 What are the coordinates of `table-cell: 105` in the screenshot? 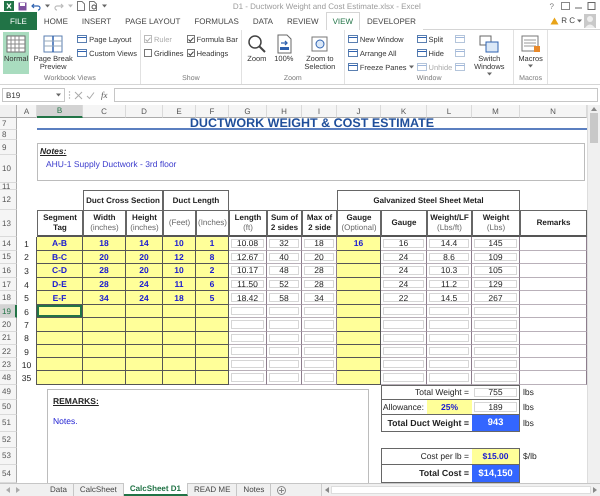 It's located at (496, 271).